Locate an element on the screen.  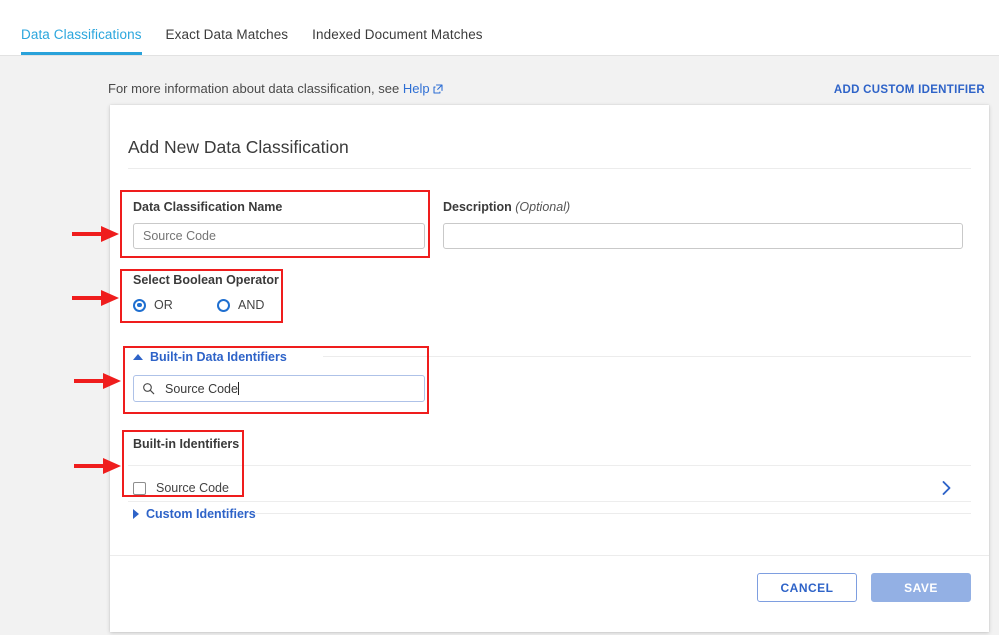
radio-and-icon is located at coordinates (223, 305).